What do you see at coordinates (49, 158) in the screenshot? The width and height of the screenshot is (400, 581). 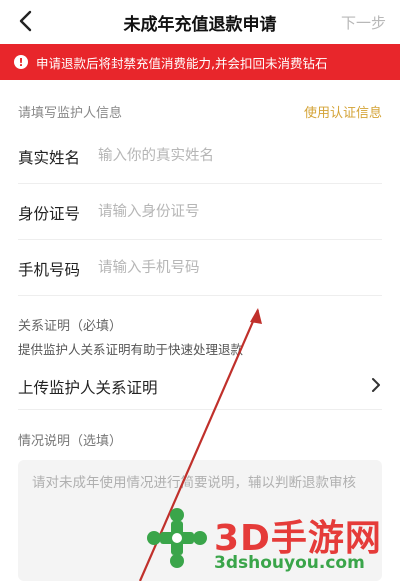 I see `real-name-label: 真实姓名` at bounding box center [49, 158].